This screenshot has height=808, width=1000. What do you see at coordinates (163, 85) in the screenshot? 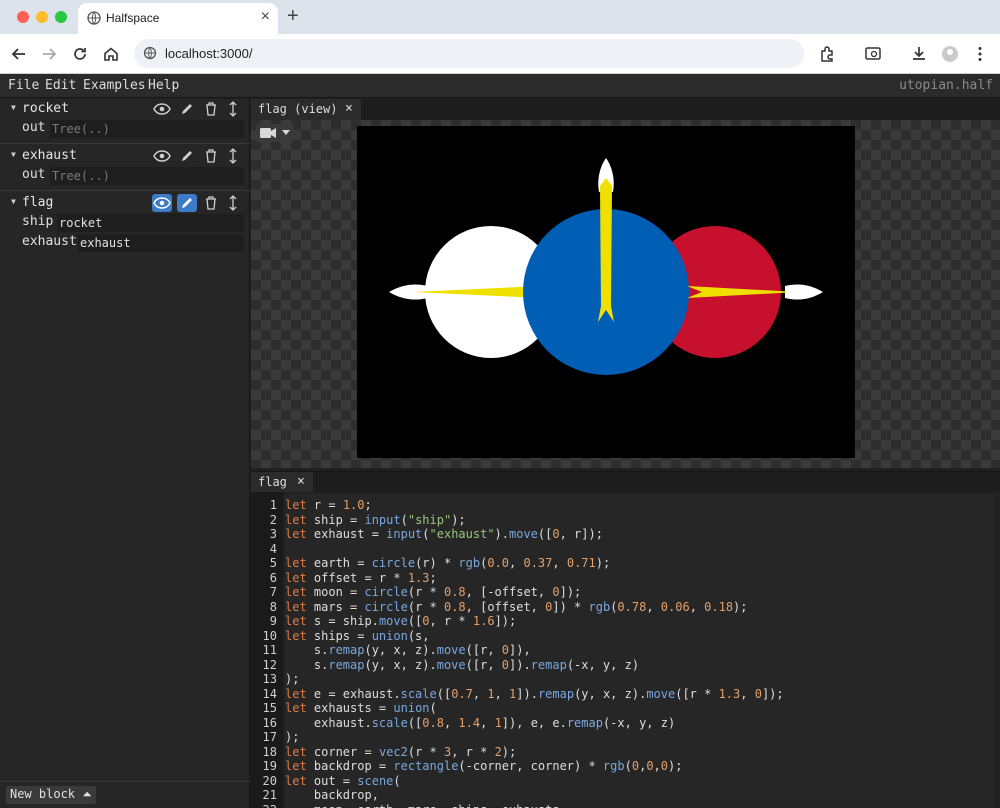
I see `menu-help: Help` at bounding box center [163, 85].